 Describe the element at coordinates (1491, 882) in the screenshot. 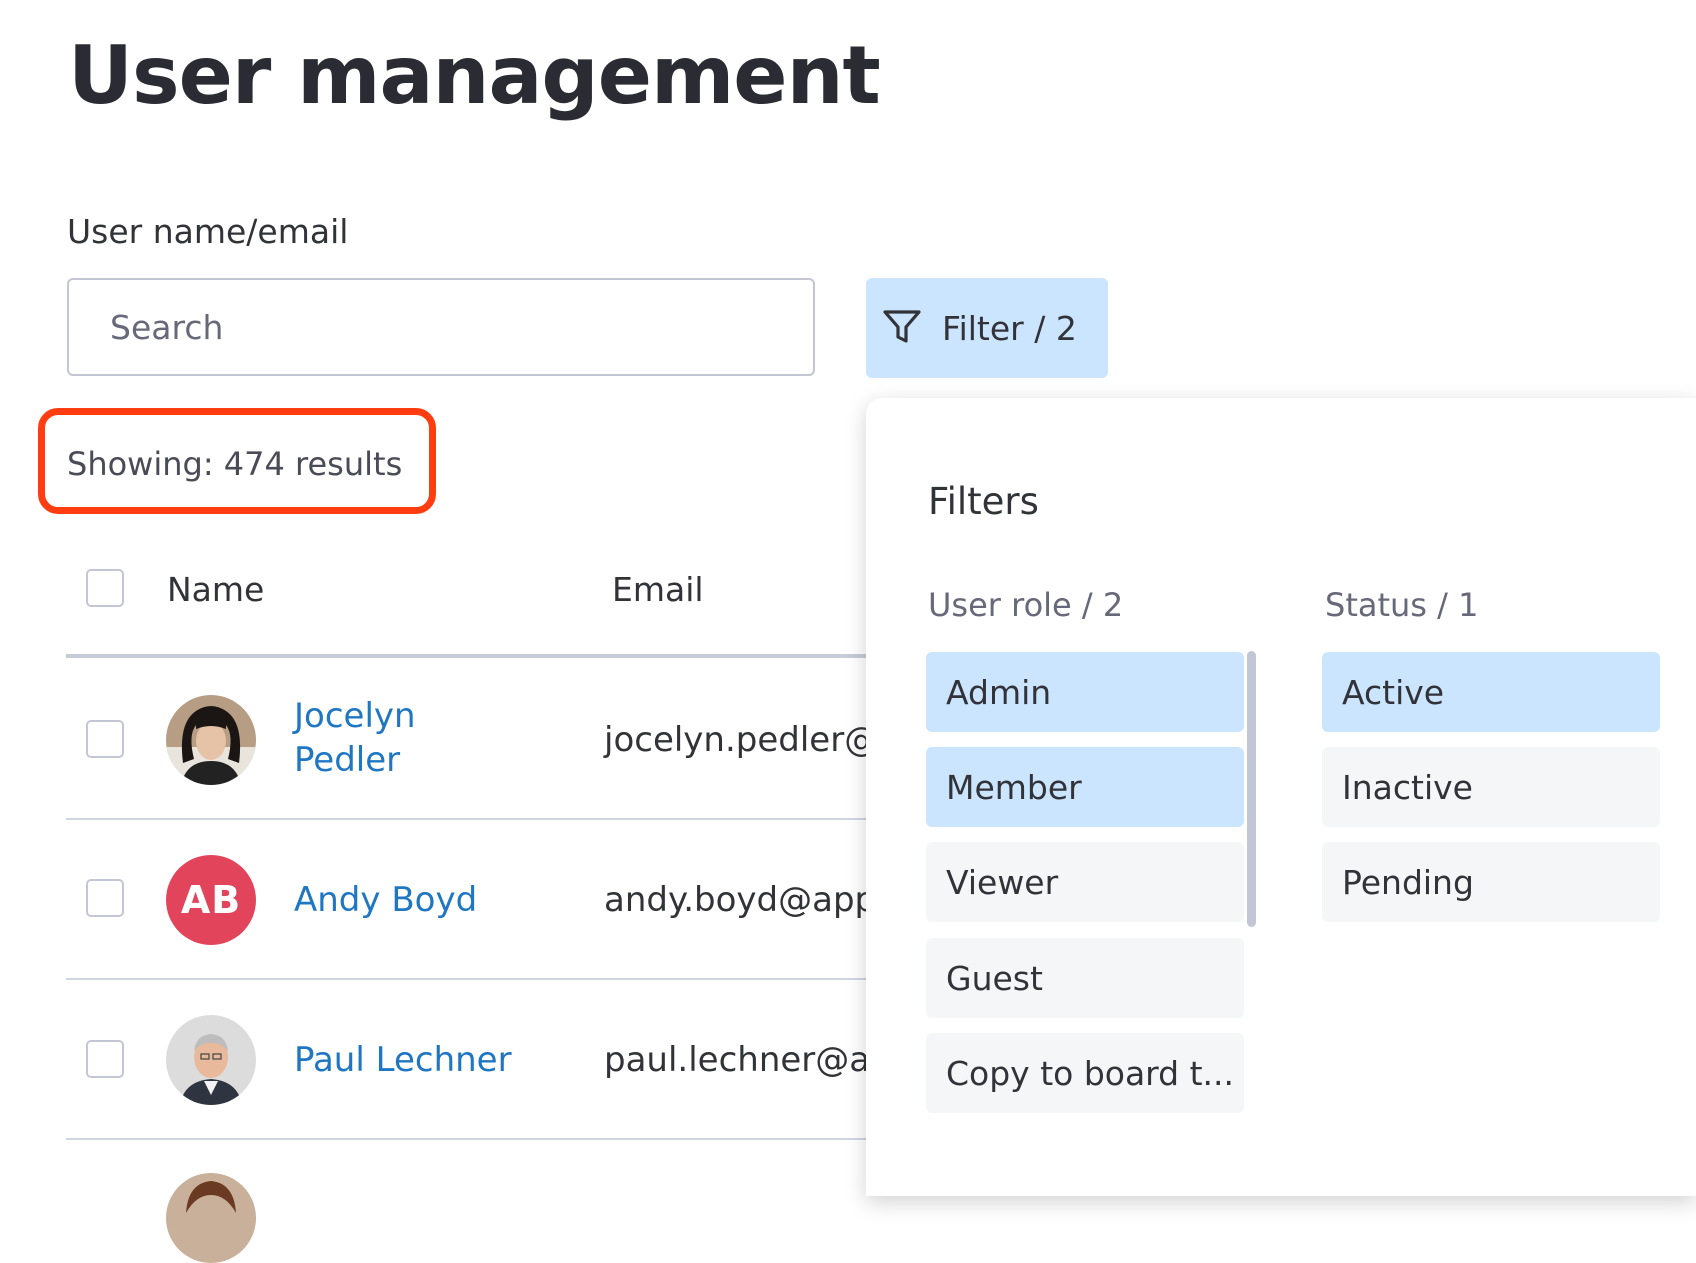

I see `status-option-pending: Pending` at that location.